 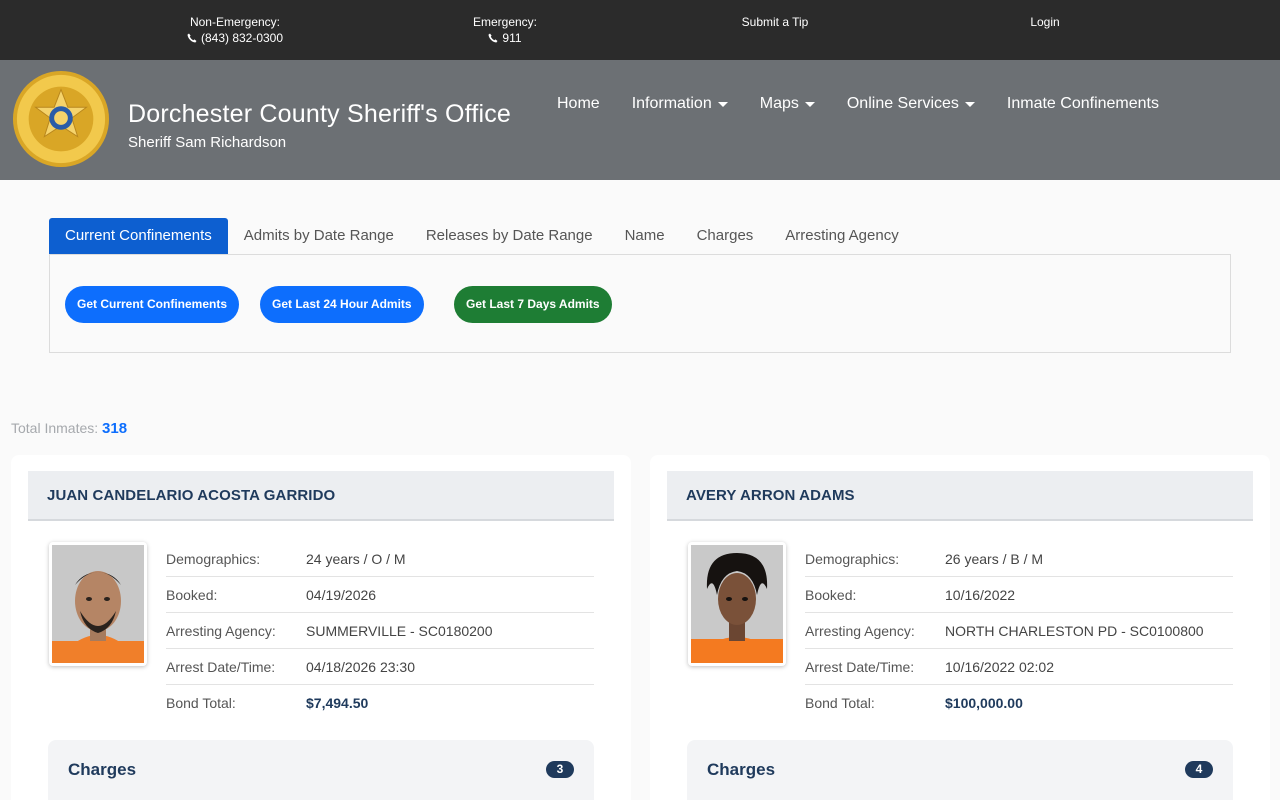 I want to click on inmate-name: JUAN CANDELARIO ACOSTA GARRIDO, so click(x=191, y=495).